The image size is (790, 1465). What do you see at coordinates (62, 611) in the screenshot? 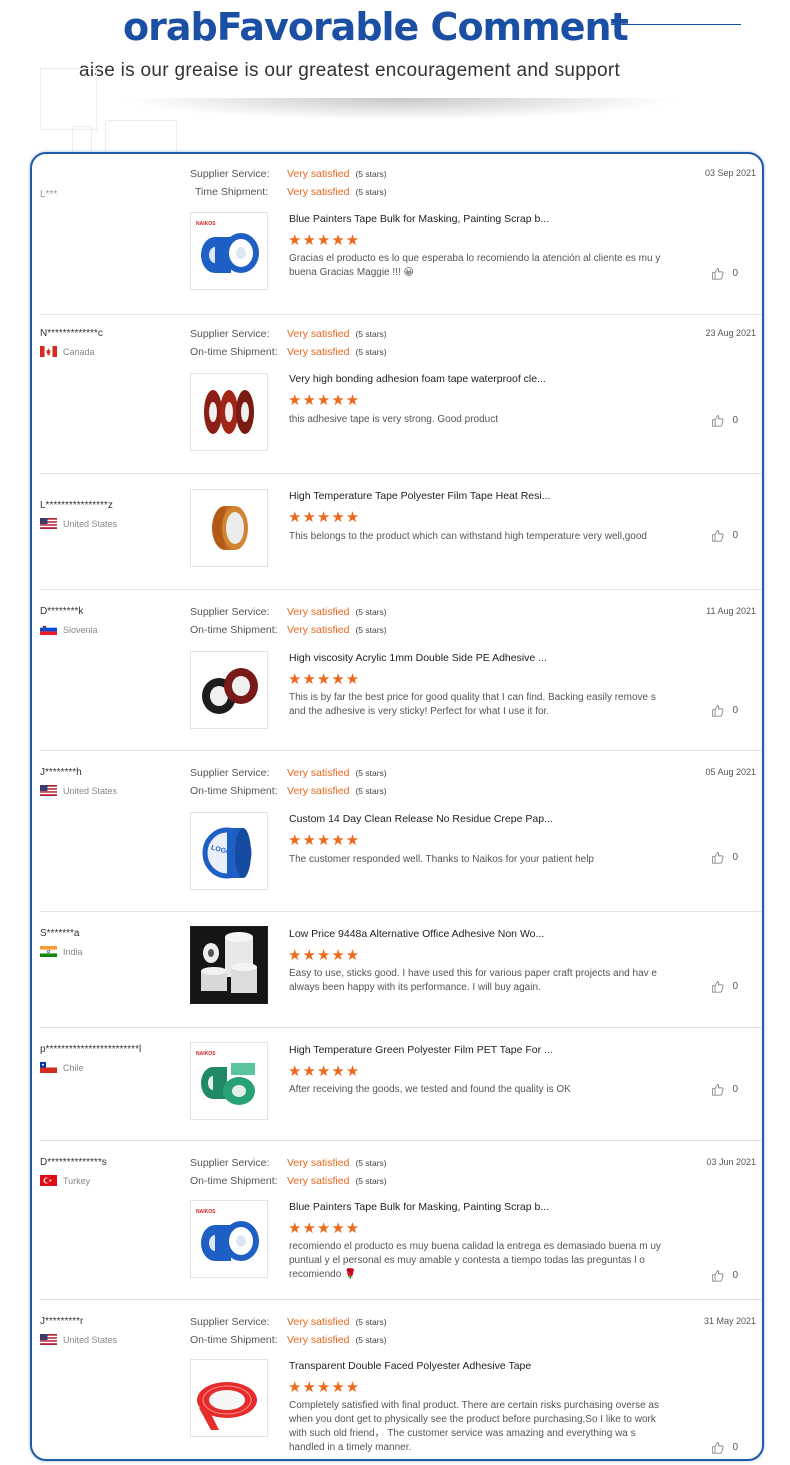
I see `reviewer-name: D********k` at bounding box center [62, 611].